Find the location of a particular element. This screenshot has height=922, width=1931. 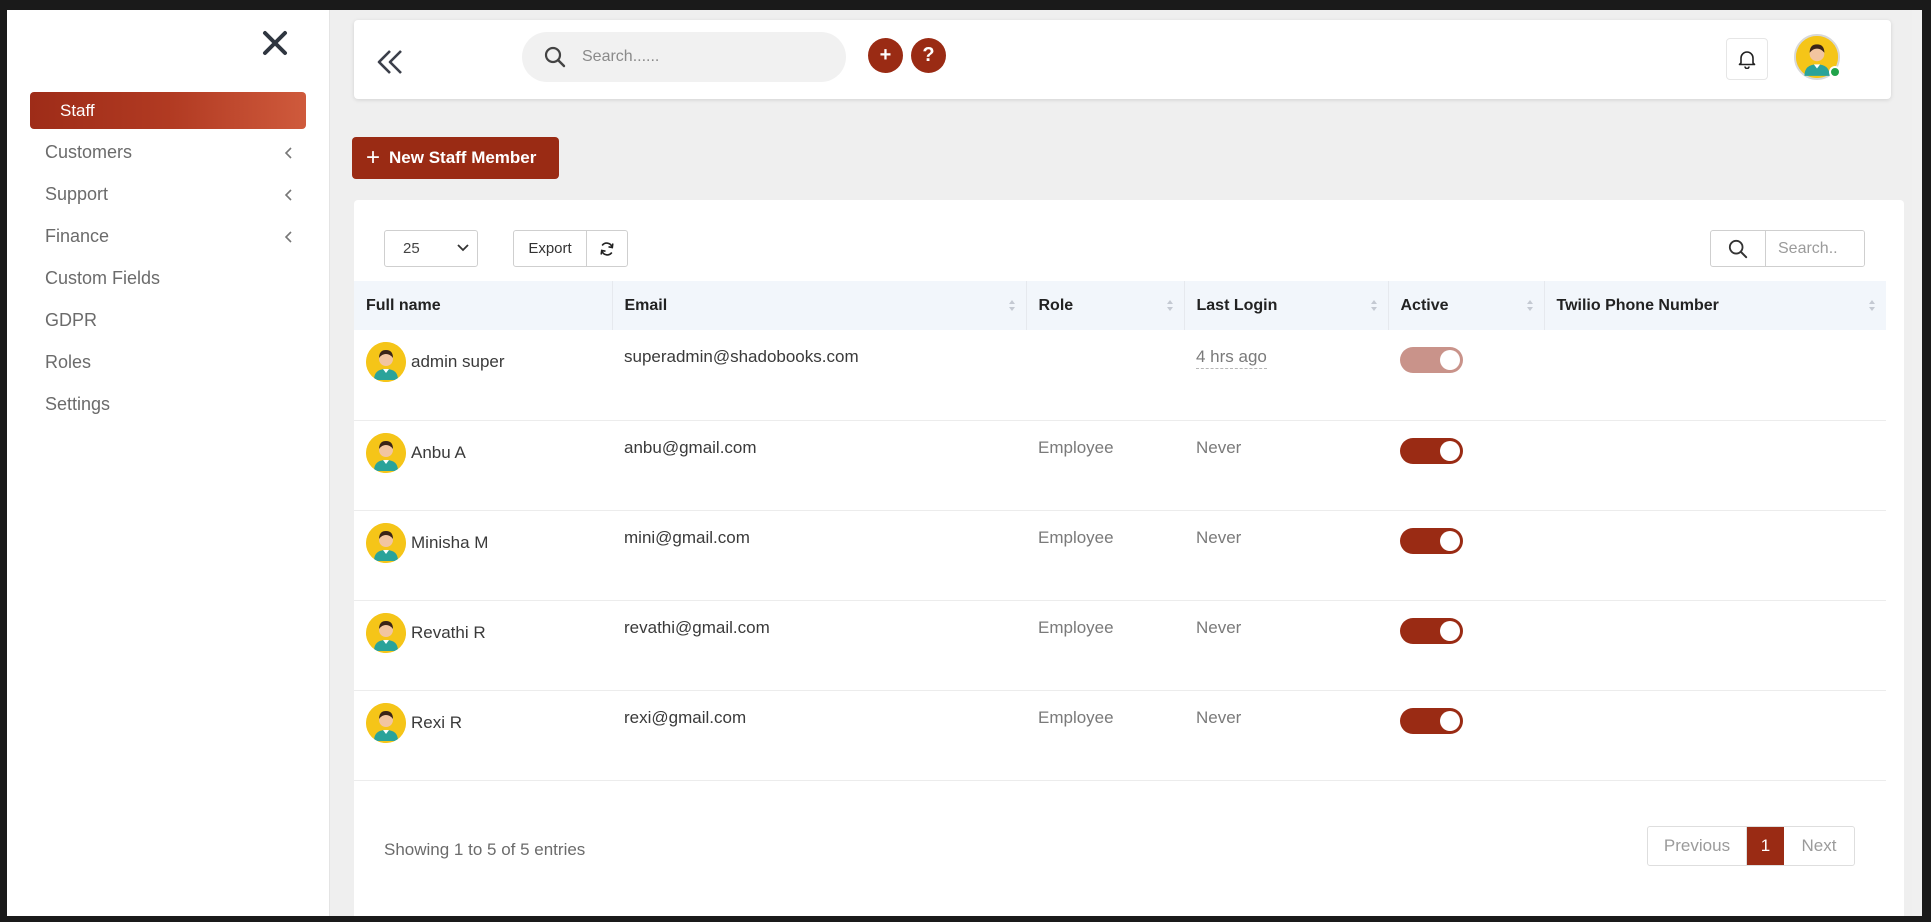

sidebar-item-label: Customers is located at coordinates (89, 152).